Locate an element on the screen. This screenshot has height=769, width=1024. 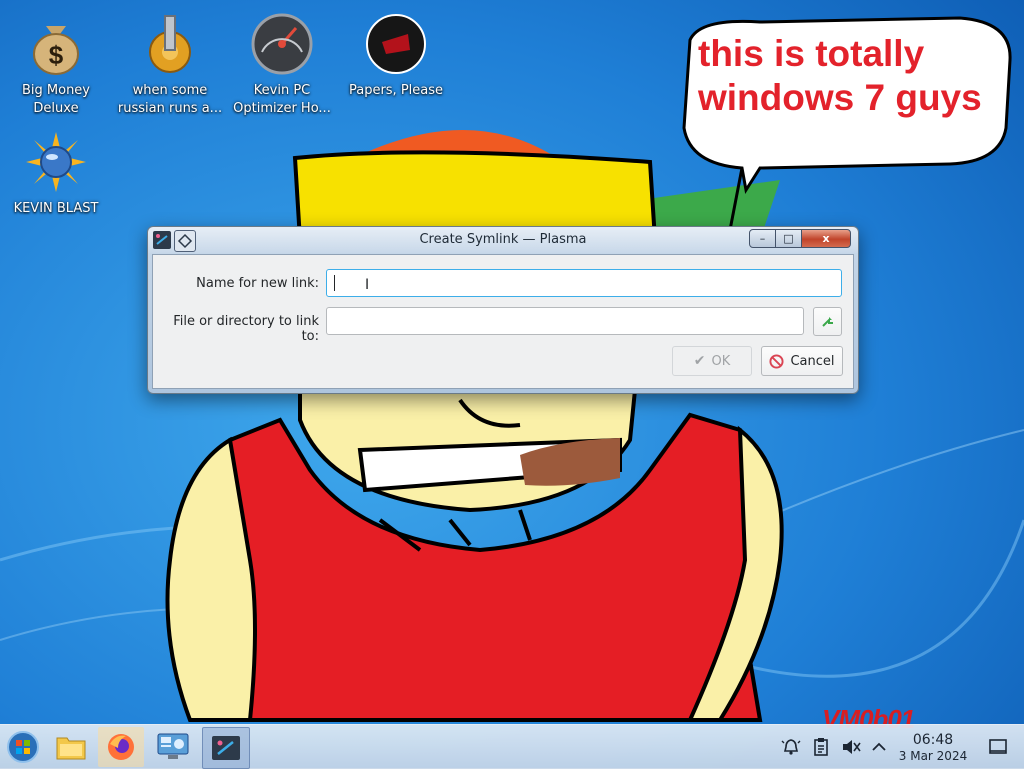
target-label: File or directory to link to: is located at coordinates (246, 329).